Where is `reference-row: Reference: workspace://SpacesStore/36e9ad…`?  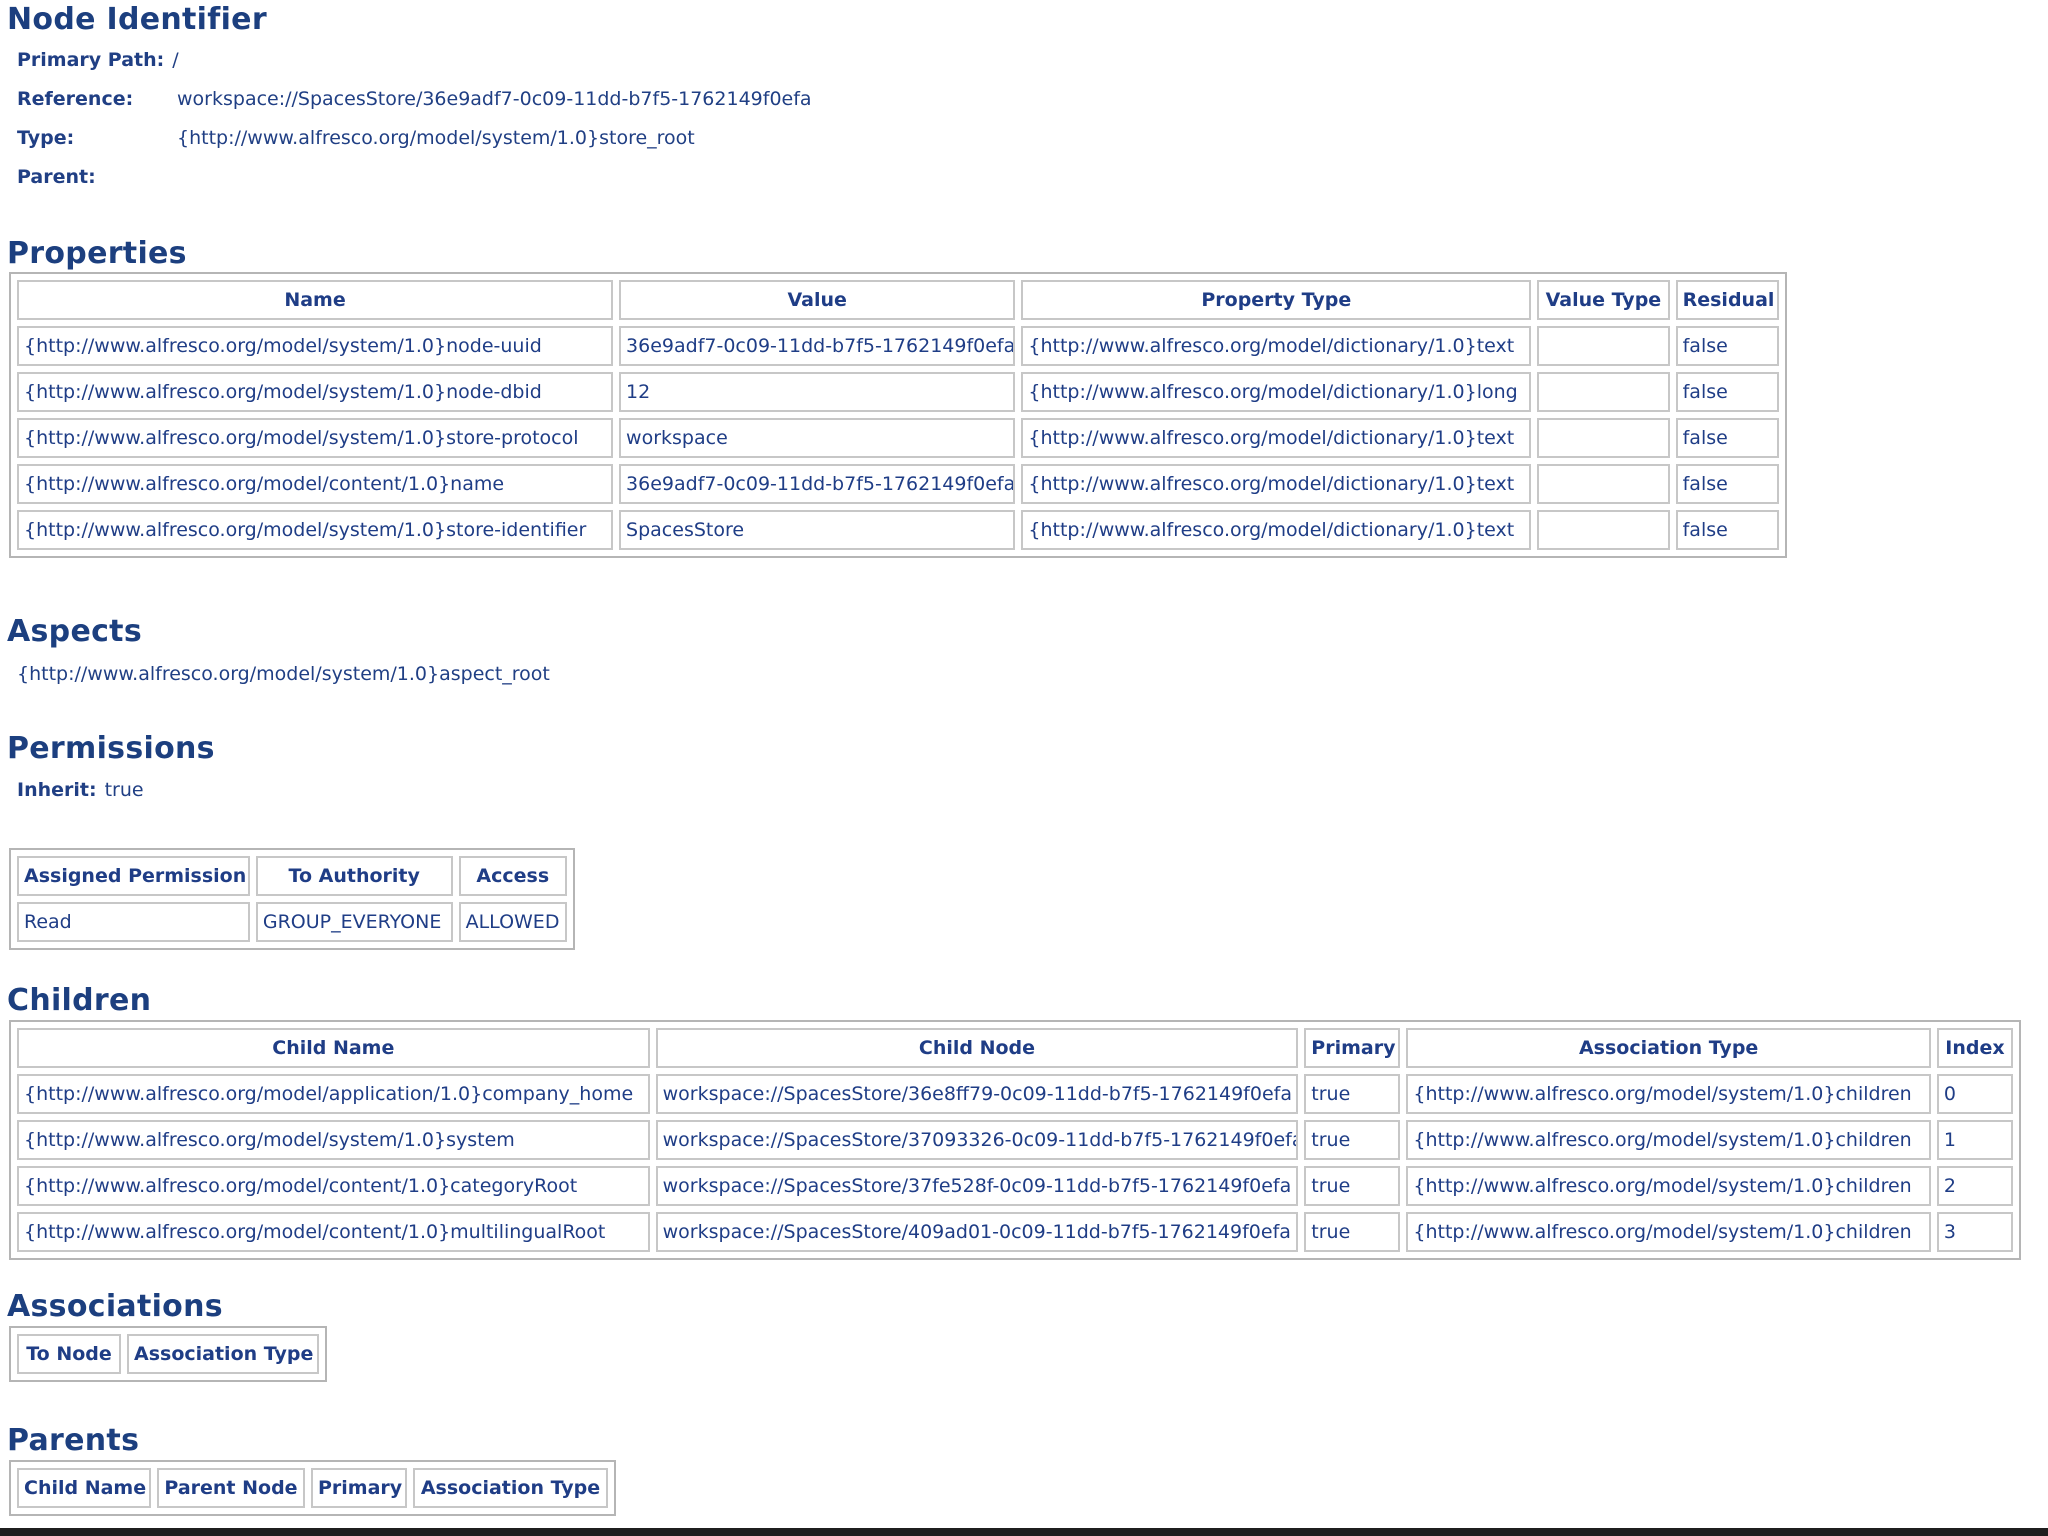
reference-row: Reference: workspace://SpacesStore/36e9ad… is located at coordinates (414, 99).